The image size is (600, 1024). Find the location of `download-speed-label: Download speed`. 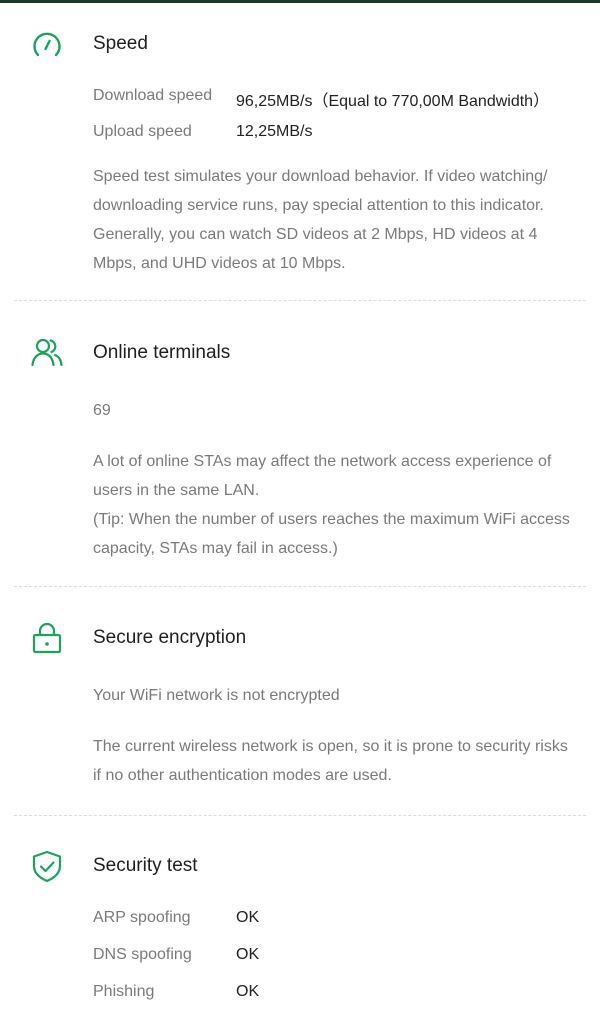

download-speed-label: Download speed is located at coordinates (153, 95).